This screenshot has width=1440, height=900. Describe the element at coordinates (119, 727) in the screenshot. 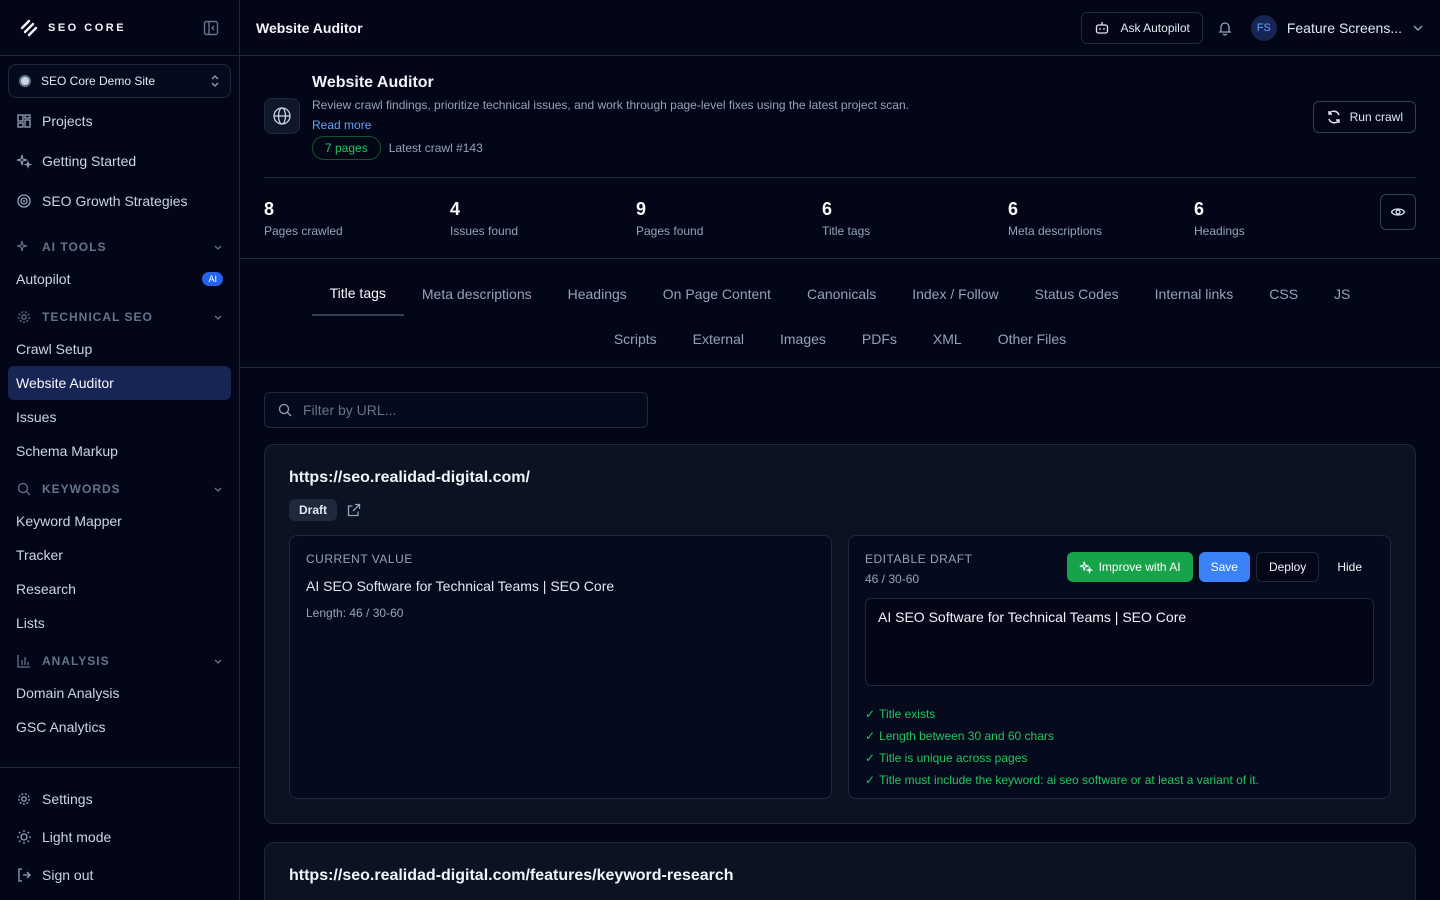

I see `sidebar-item-gsc-analytics: GSC Analytics` at that location.